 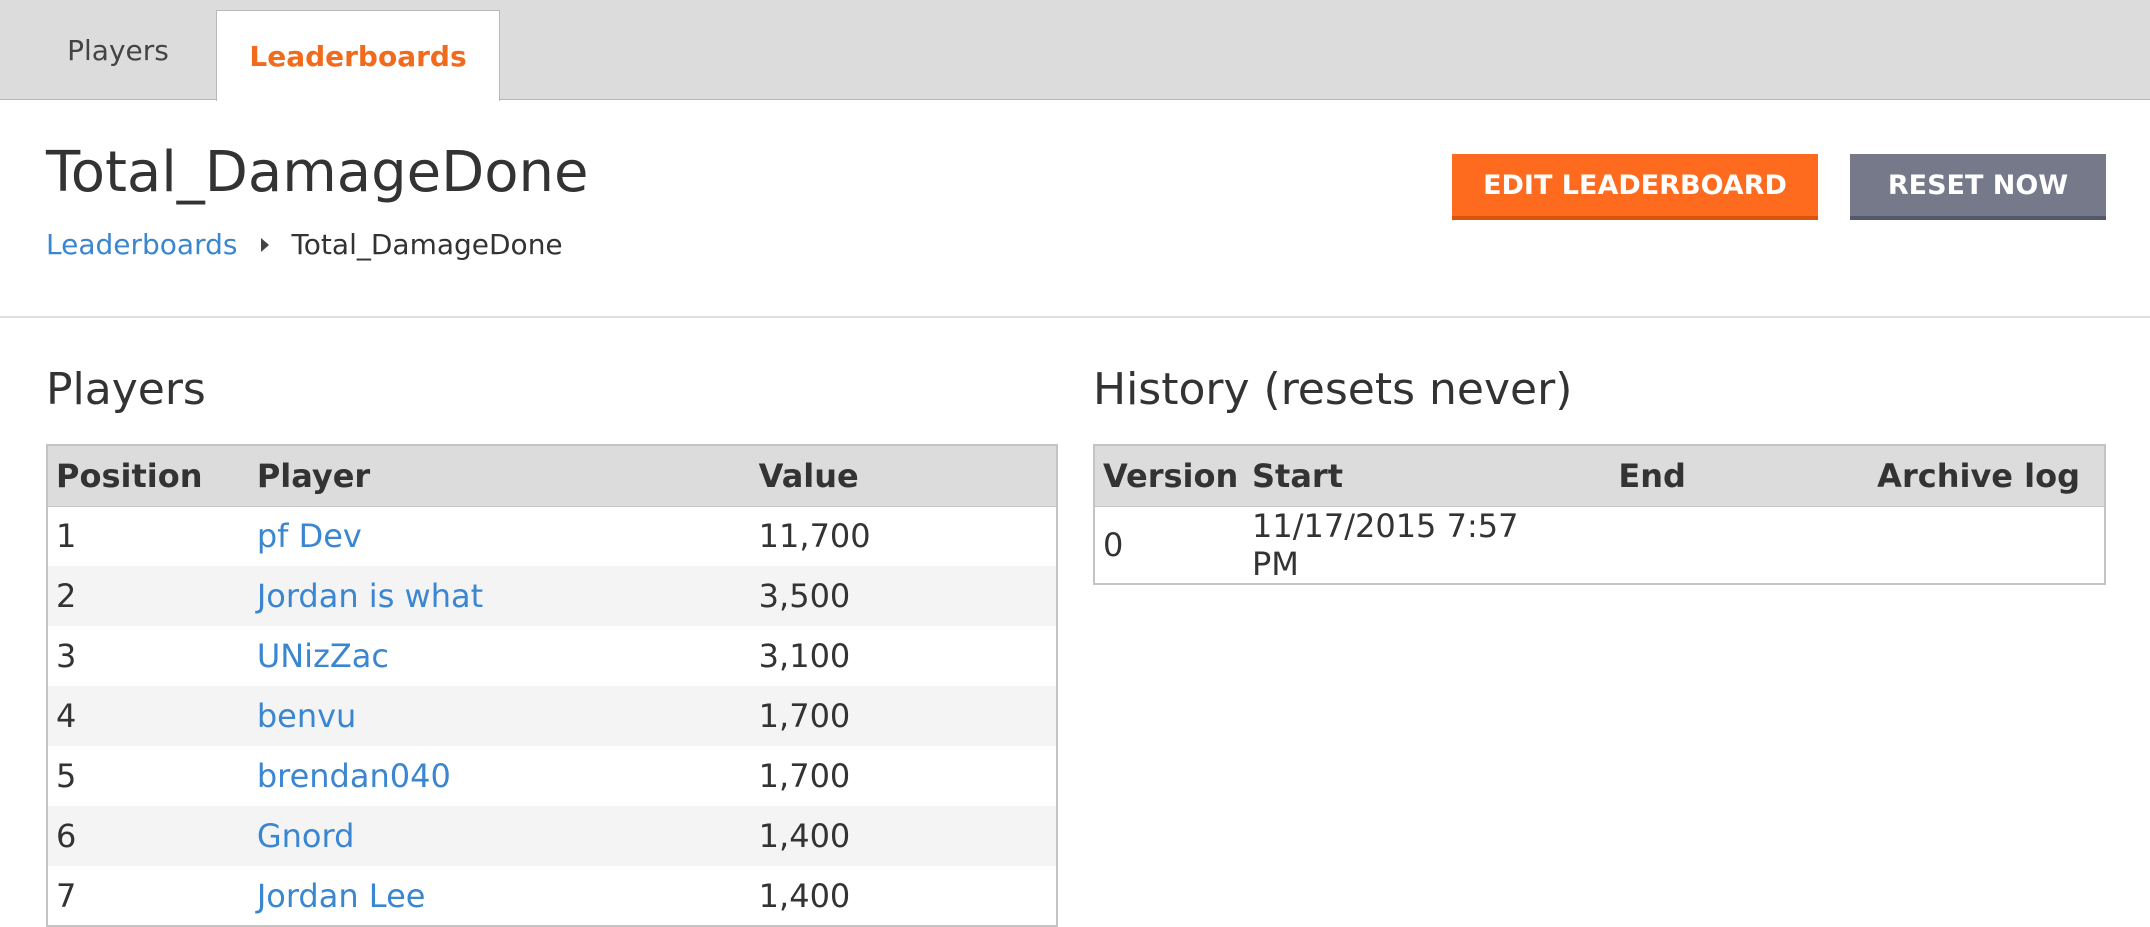 What do you see at coordinates (1408, 476) in the screenshot?
I see `column-header-start: Start` at bounding box center [1408, 476].